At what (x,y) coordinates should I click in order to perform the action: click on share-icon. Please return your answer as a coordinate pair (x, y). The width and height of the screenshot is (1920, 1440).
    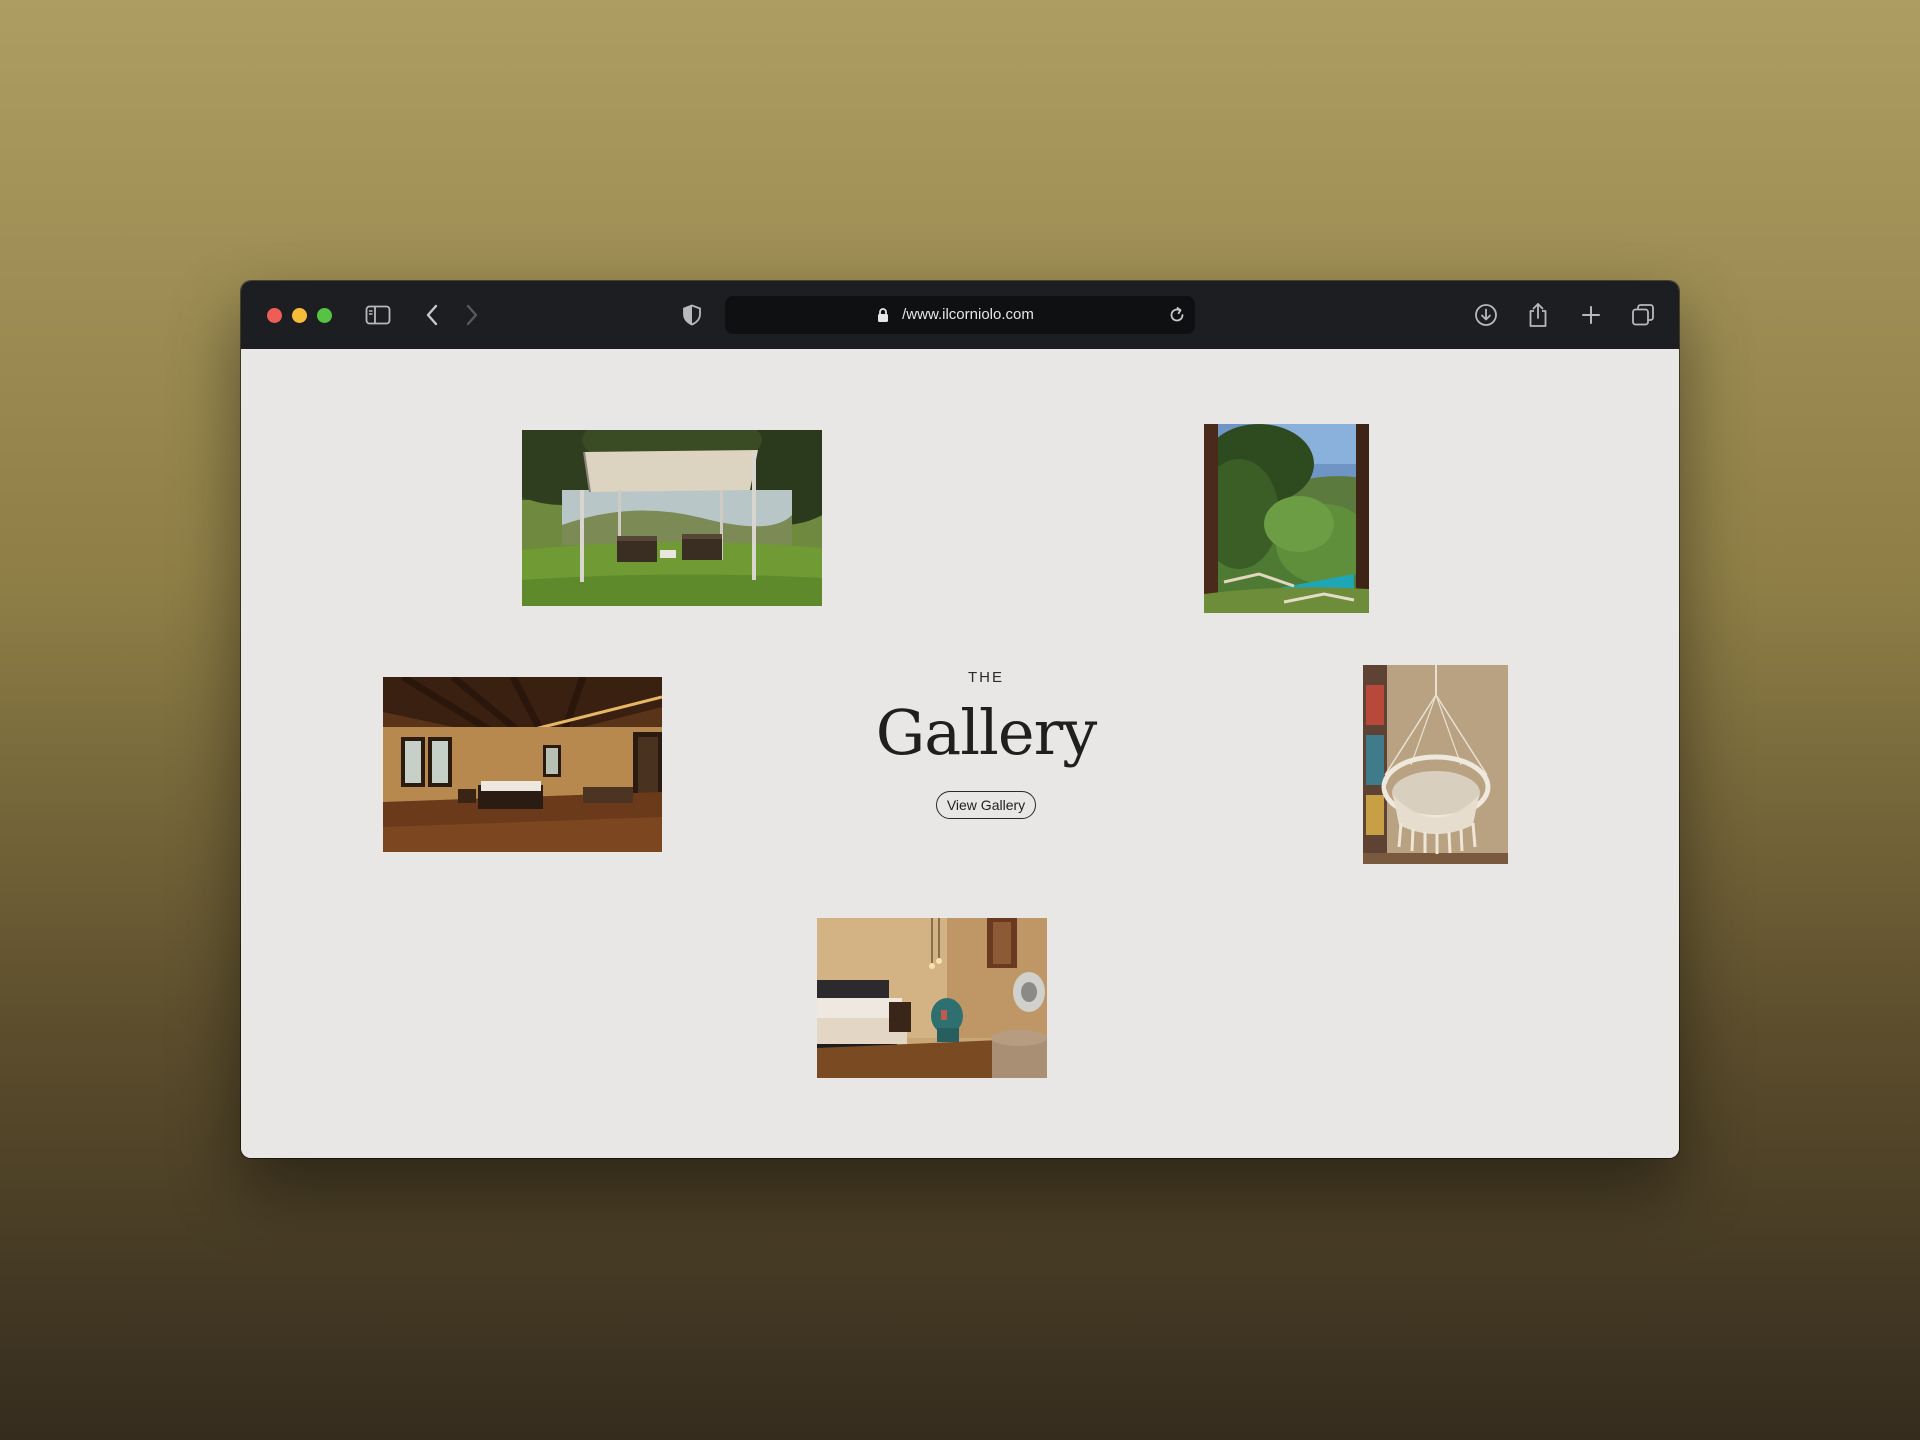
    Looking at the image, I should click on (1538, 315).